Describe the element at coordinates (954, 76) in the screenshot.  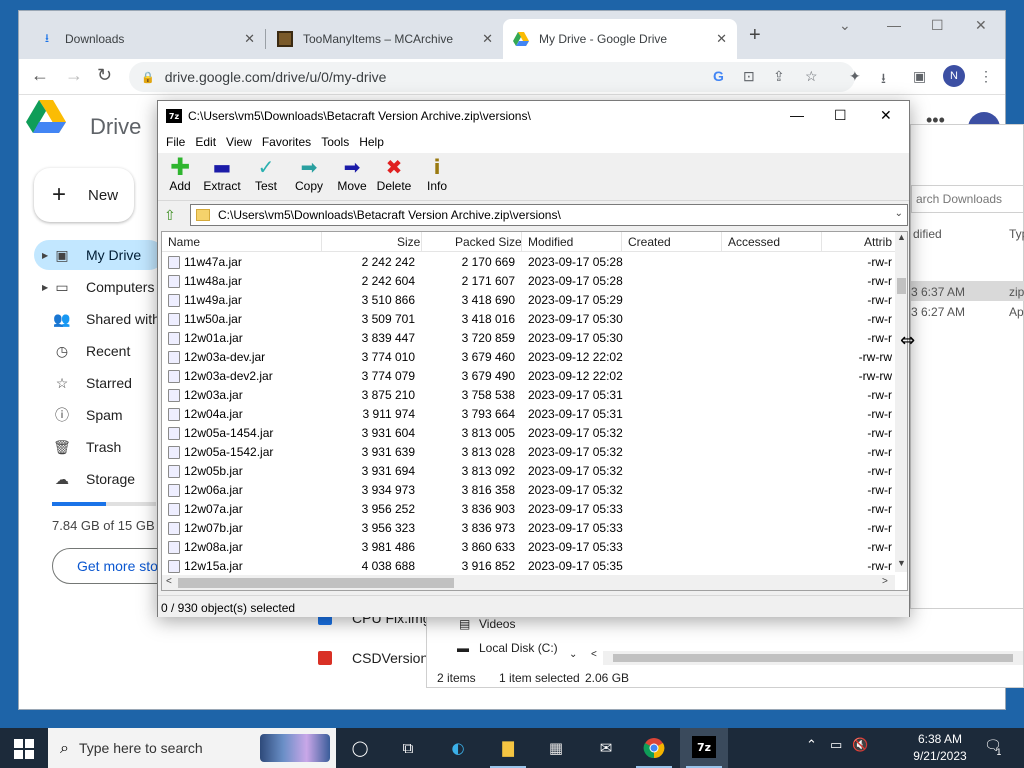
I see `profile-avatar: N` at that location.